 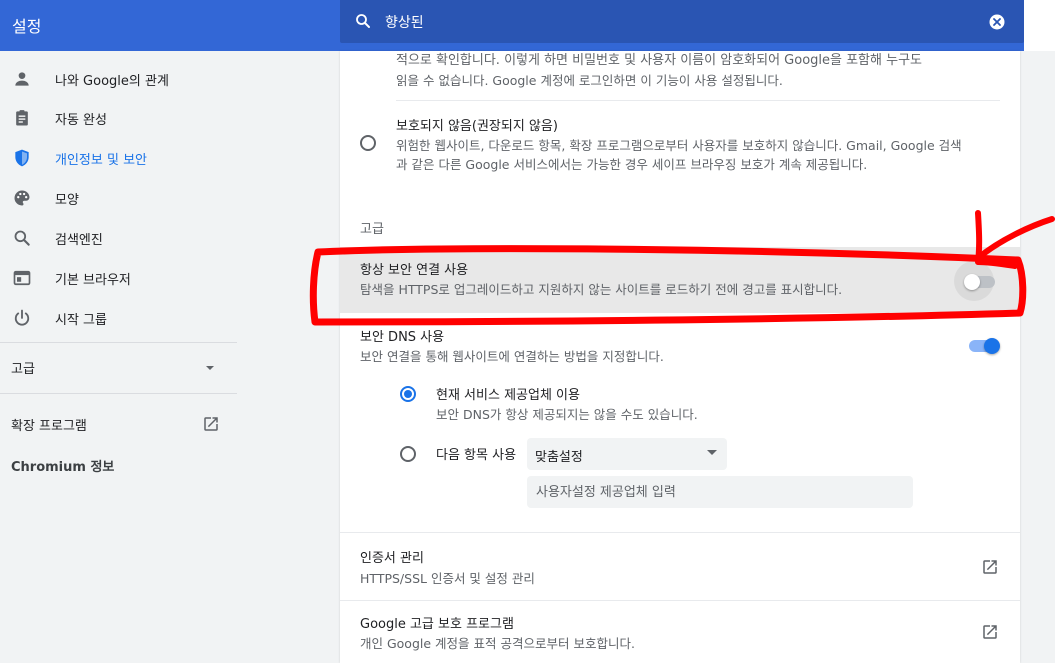 I want to click on search-box: 향상된, so click(x=682, y=21).